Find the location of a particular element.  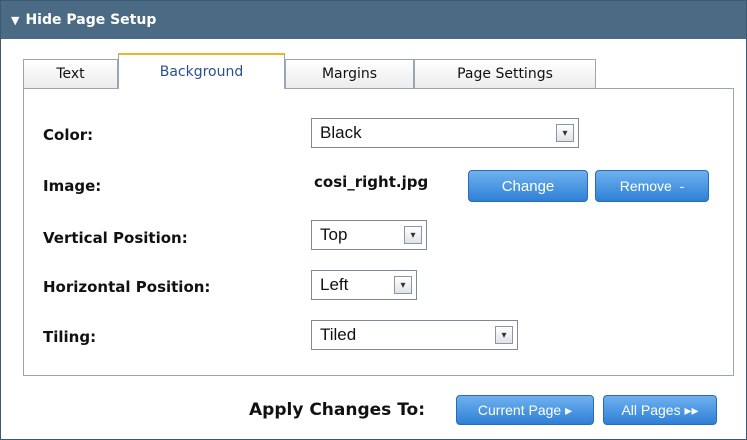

tab-page-settings: Page Settings is located at coordinates (505, 73).